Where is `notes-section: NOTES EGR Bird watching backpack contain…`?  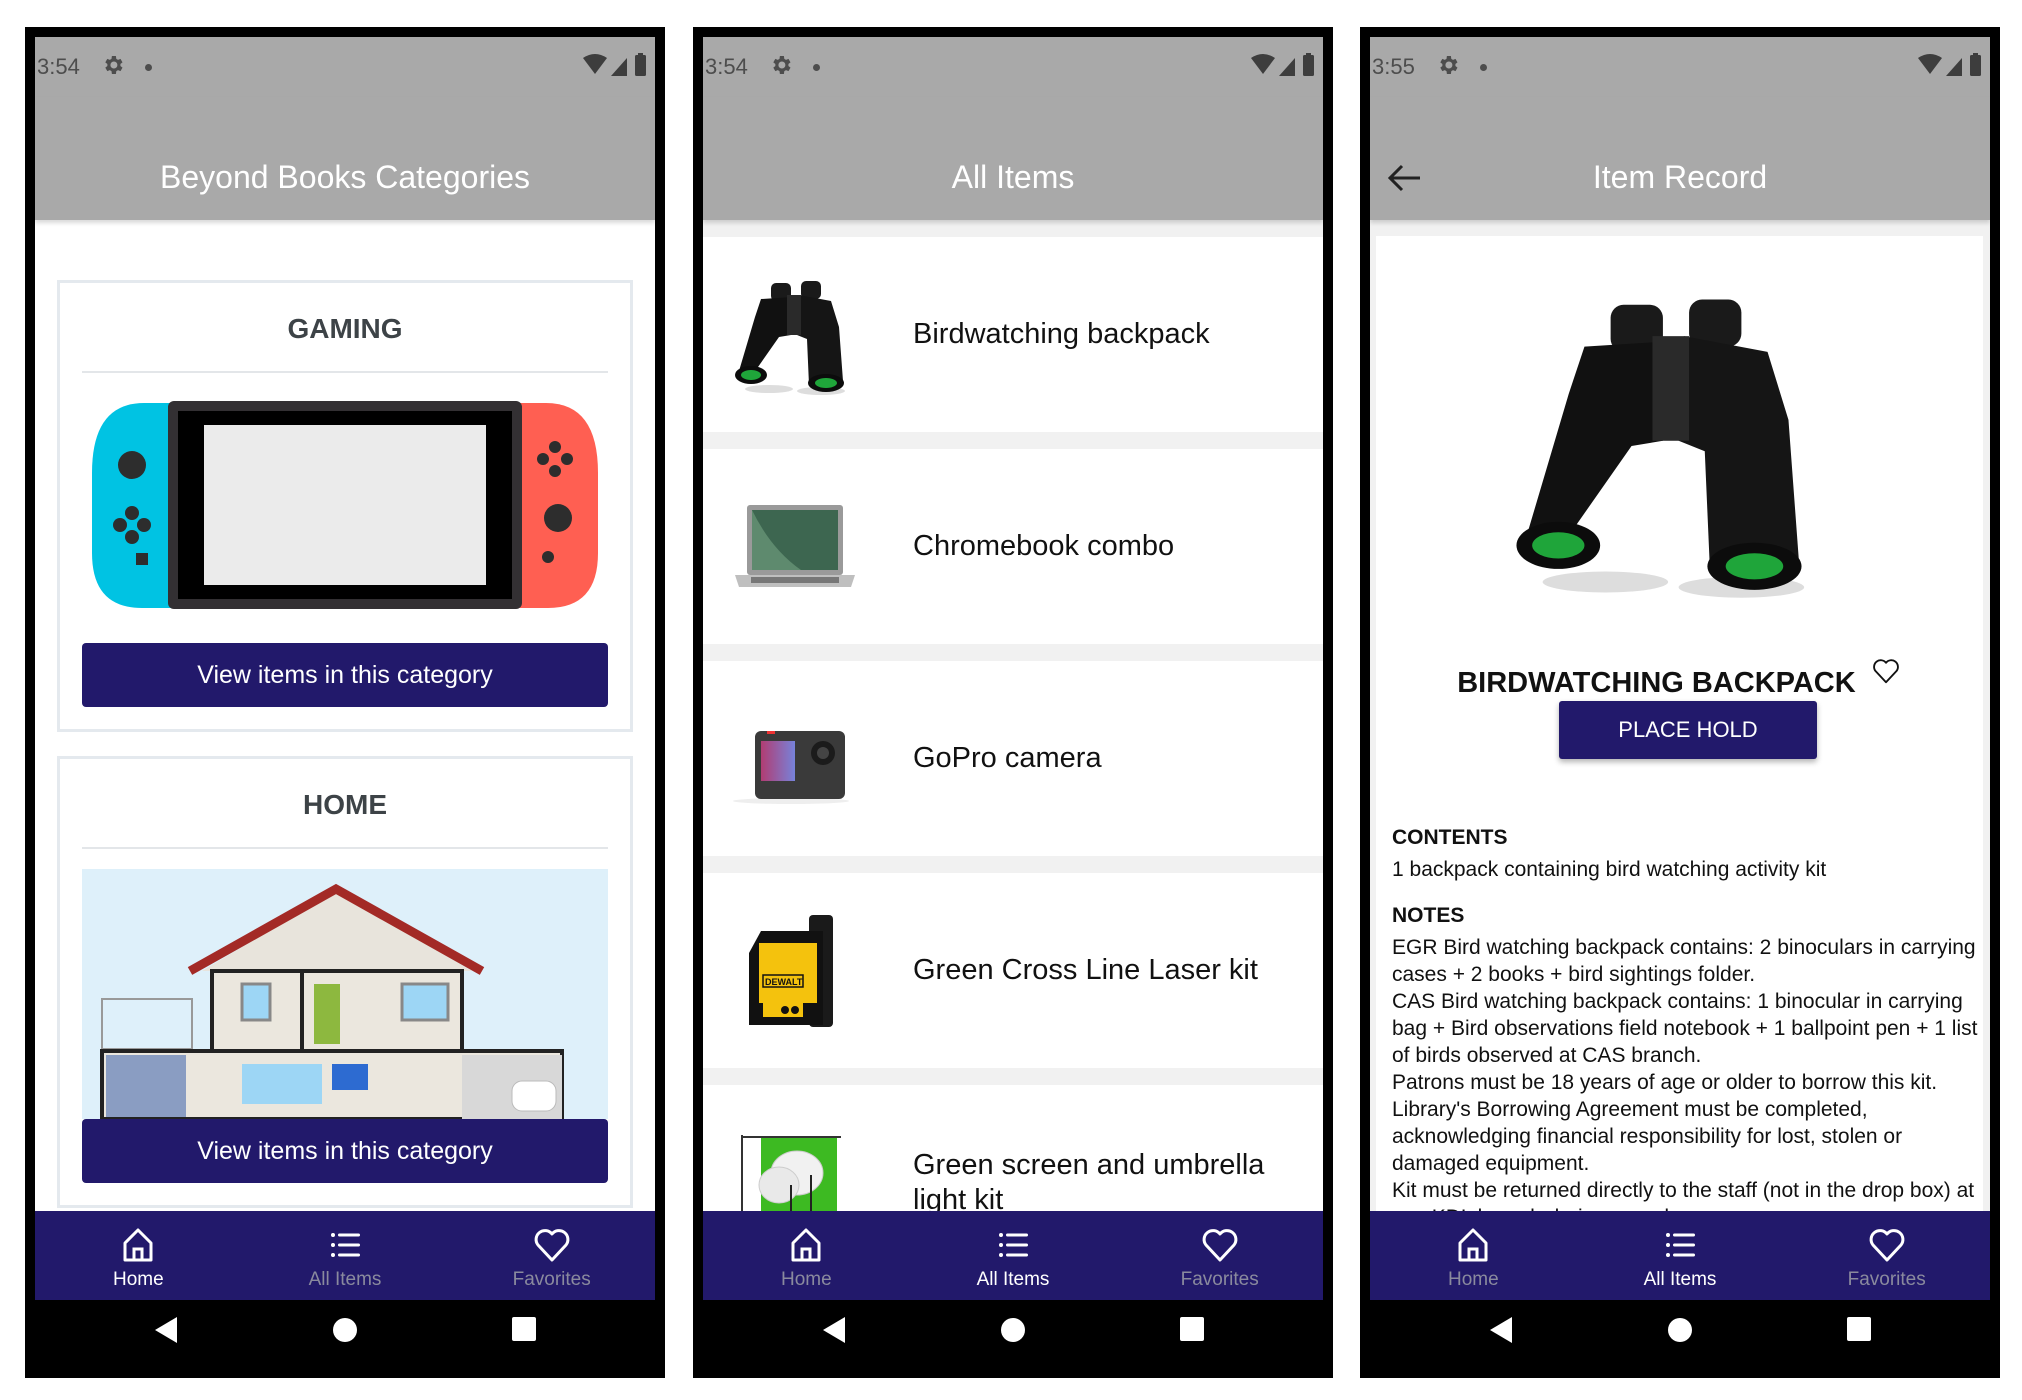
notes-section: NOTES EGR Bird watching backpack contain… is located at coordinates (1687, 1067).